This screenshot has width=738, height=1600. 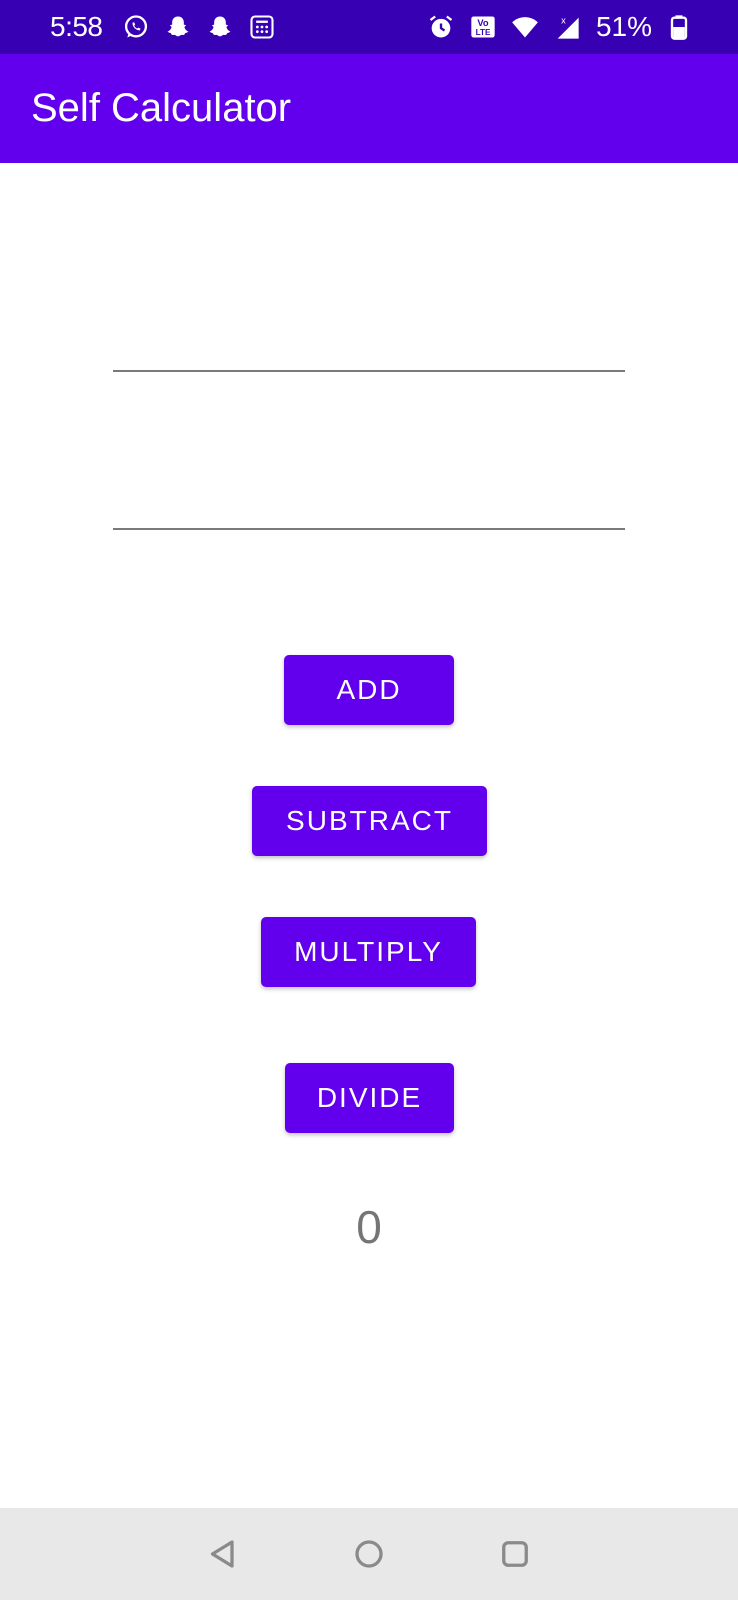 I want to click on svg-text: Vo, so click(x=483, y=23).